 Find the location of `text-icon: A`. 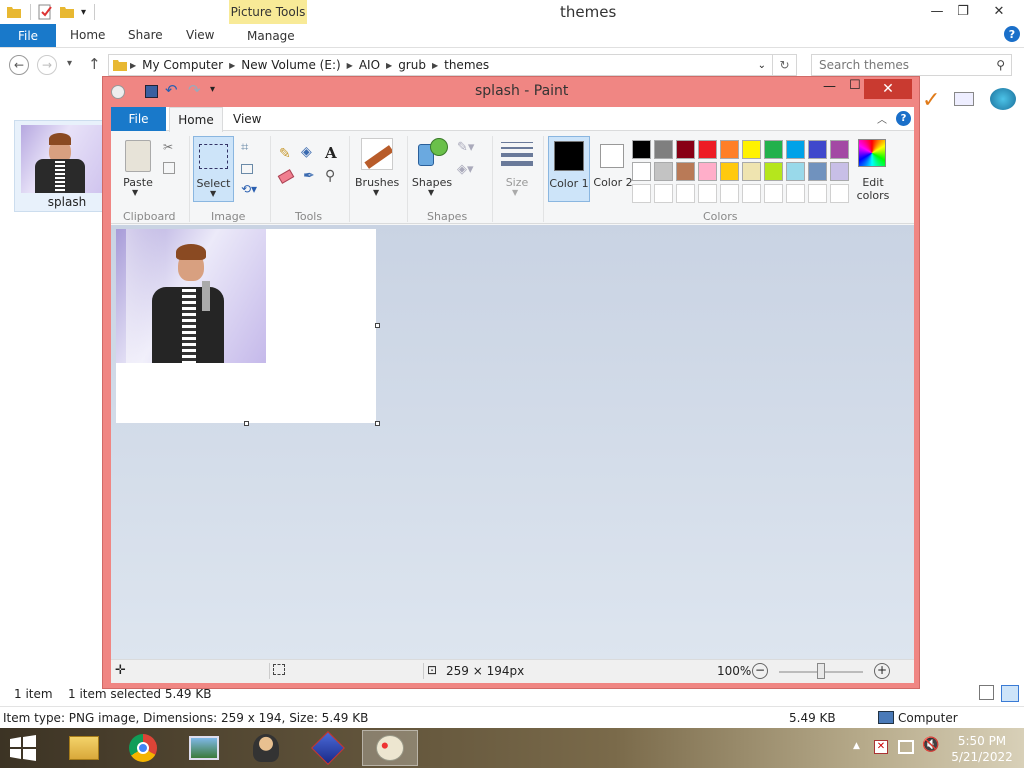

text-icon: A is located at coordinates (331, 153).